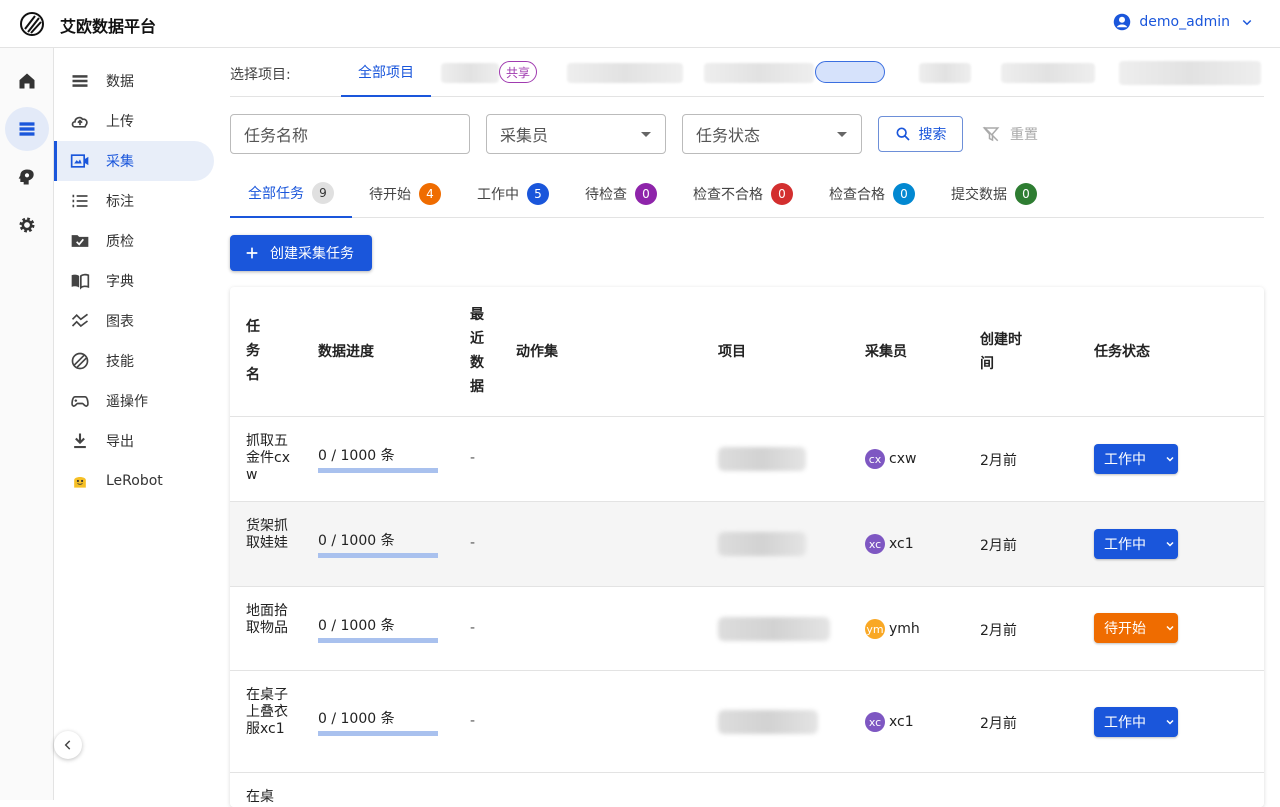 The height and width of the screenshot is (807, 1280). What do you see at coordinates (120, 162) in the screenshot?
I see `sidebar-item-label: 采集` at bounding box center [120, 162].